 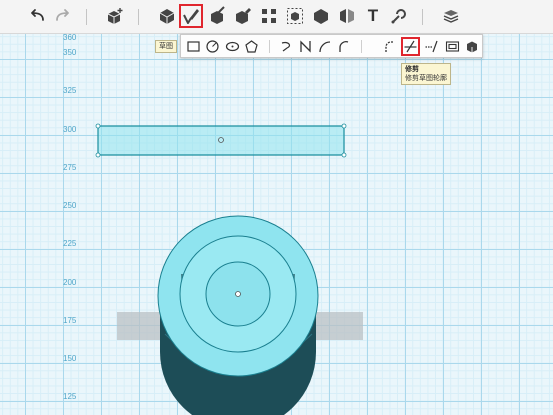 I want to click on undo-button, so click(x=37, y=16).